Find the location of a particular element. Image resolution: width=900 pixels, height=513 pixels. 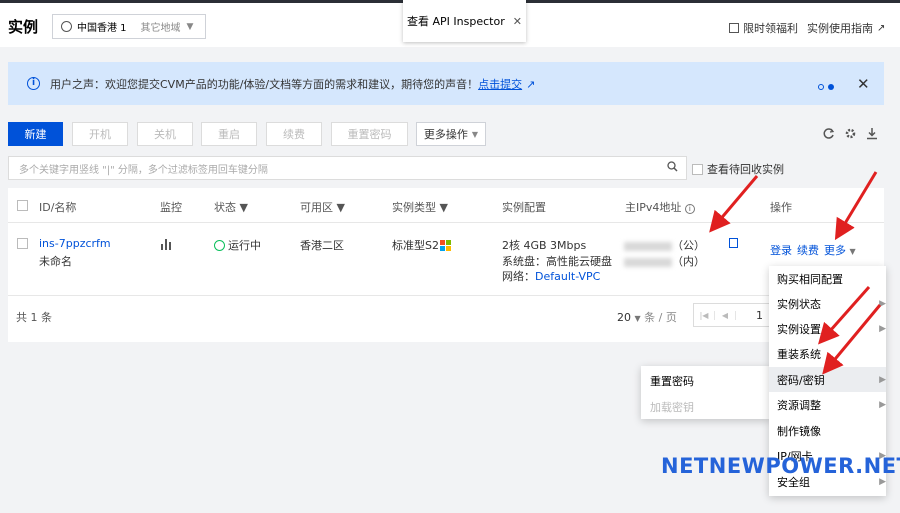

limited-offer-link: 限时领福利 is located at coordinates (763, 28).